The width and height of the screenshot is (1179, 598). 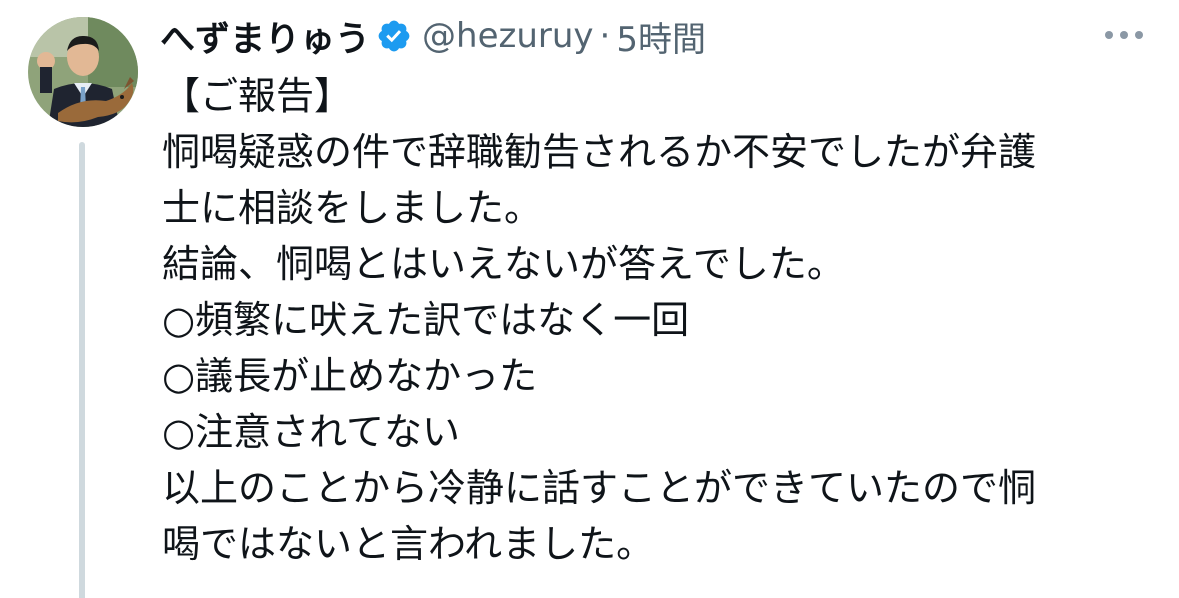 What do you see at coordinates (661, 36) in the screenshot?
I see `timestamp: 5時間` at bounding box center [661, 36].